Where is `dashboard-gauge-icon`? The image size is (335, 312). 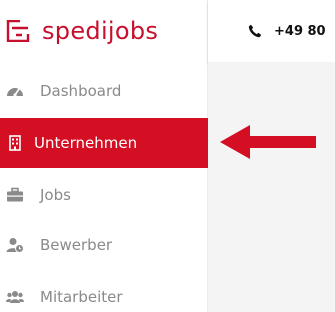
dashboard-gauge-icon is located at coordinates (15, 92).